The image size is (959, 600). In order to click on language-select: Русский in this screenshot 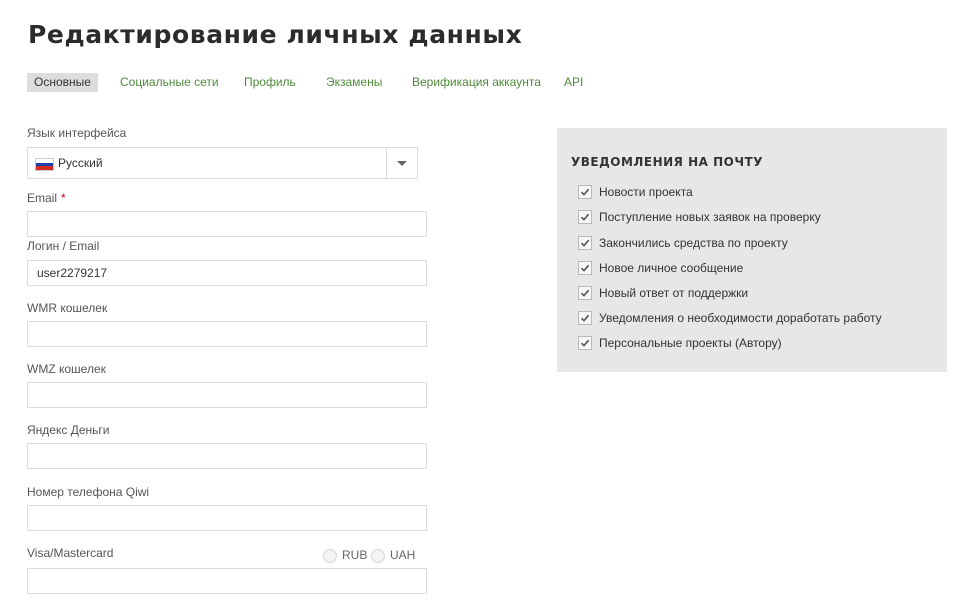, I will do `click(222, 163)`.